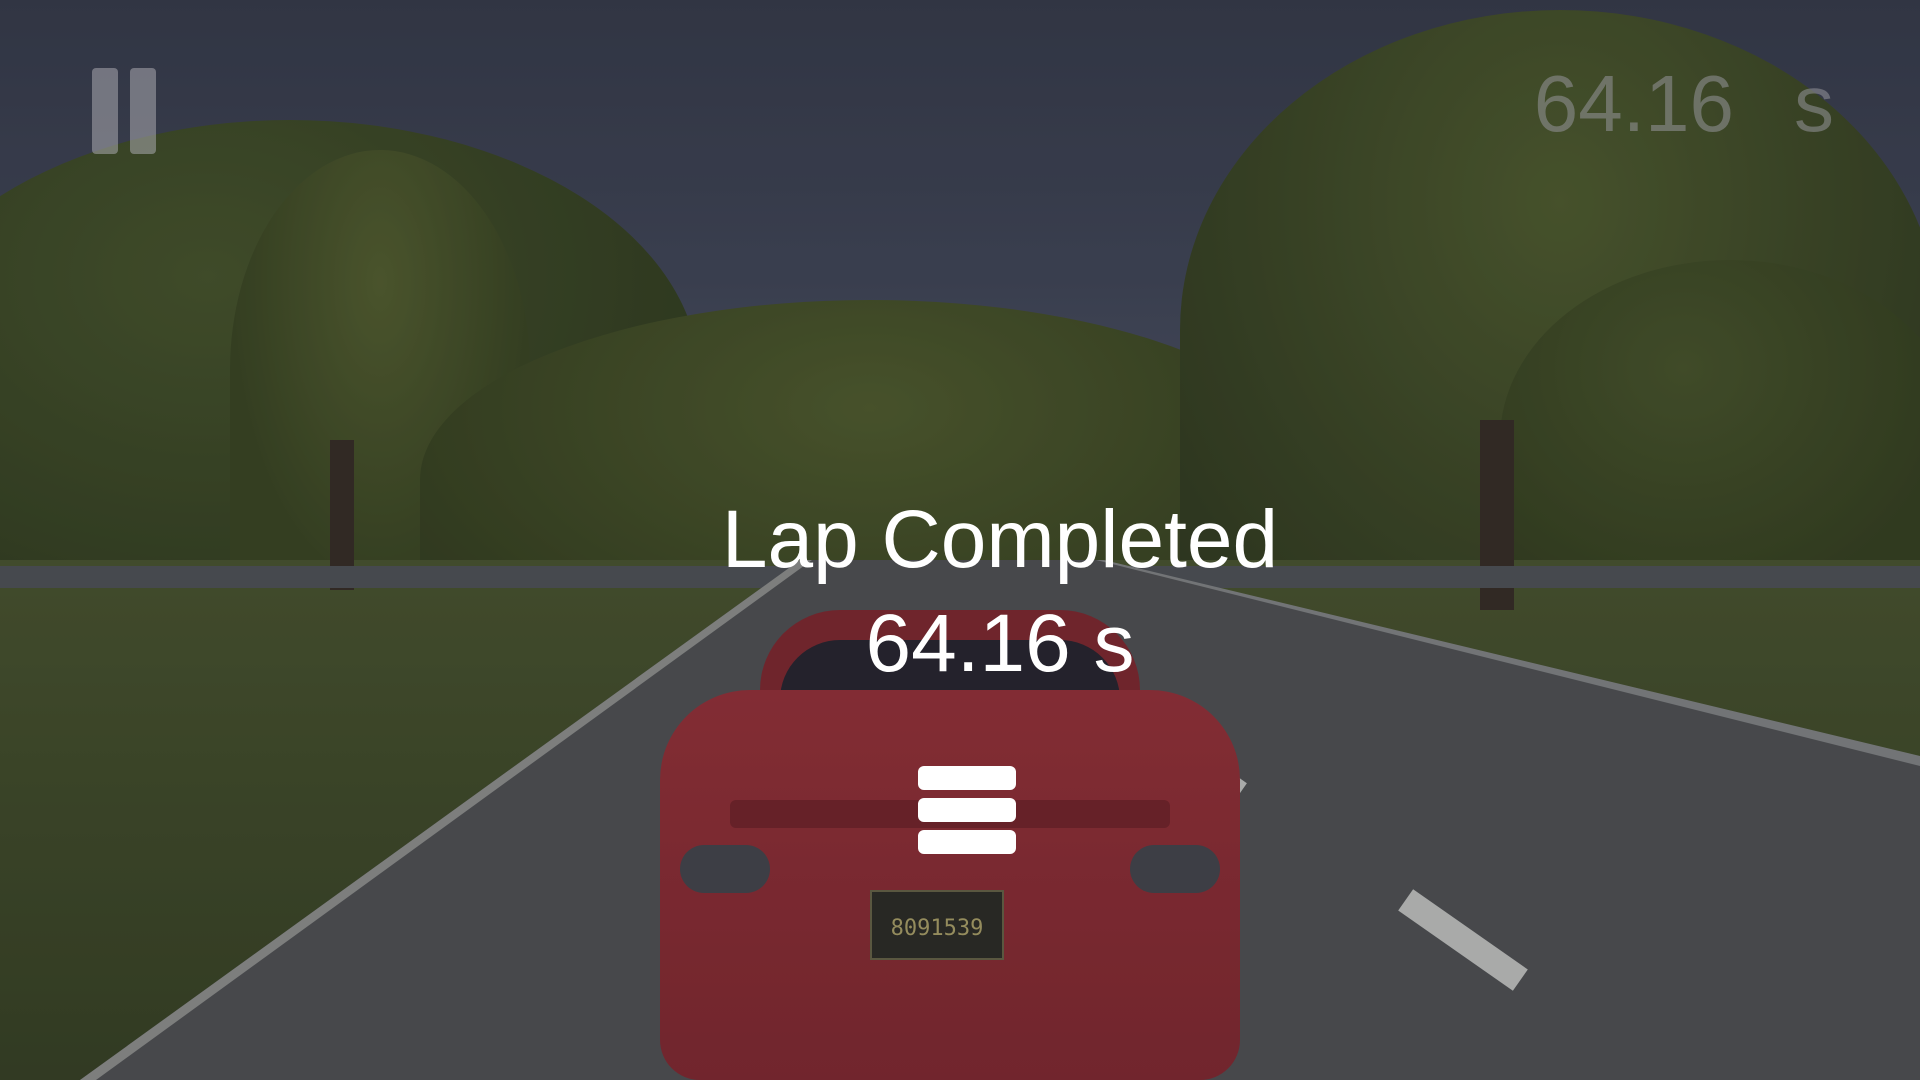  What do you see at coordinates (1000, 539) in the screenshot?
I see `lap-completed-title: Lap Completed` at bounding box center [1000, 539].